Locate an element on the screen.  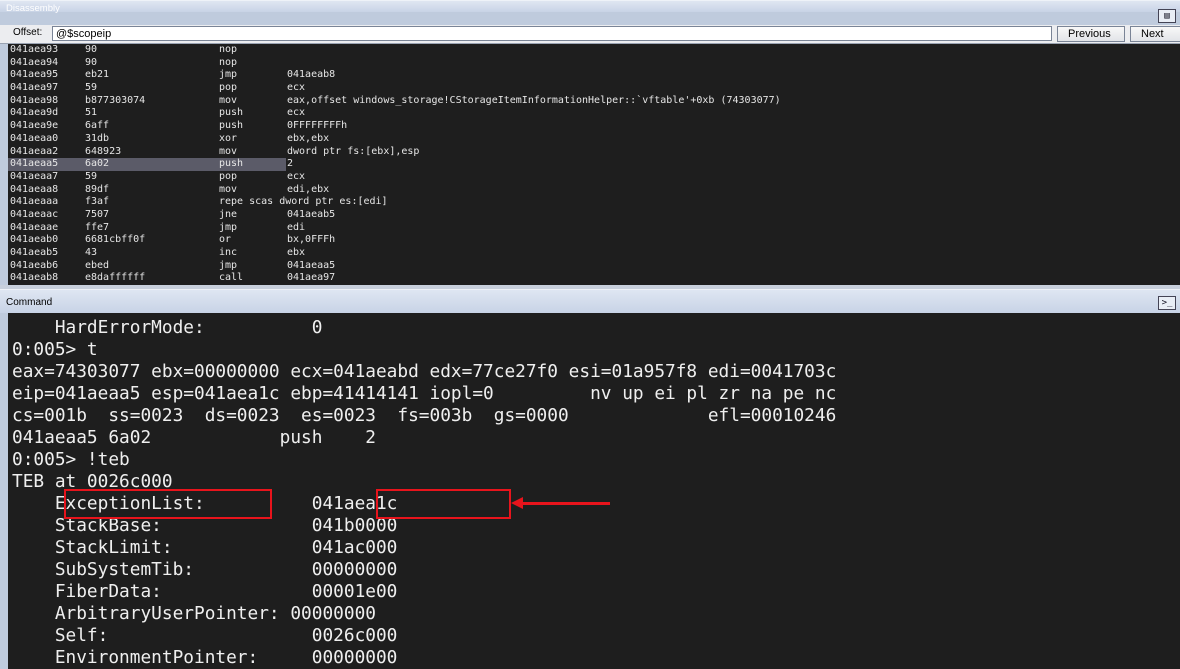
disassembly-row: 041aea95 eb21 jmp 041aeab8 is located at coordinates (594, 75).